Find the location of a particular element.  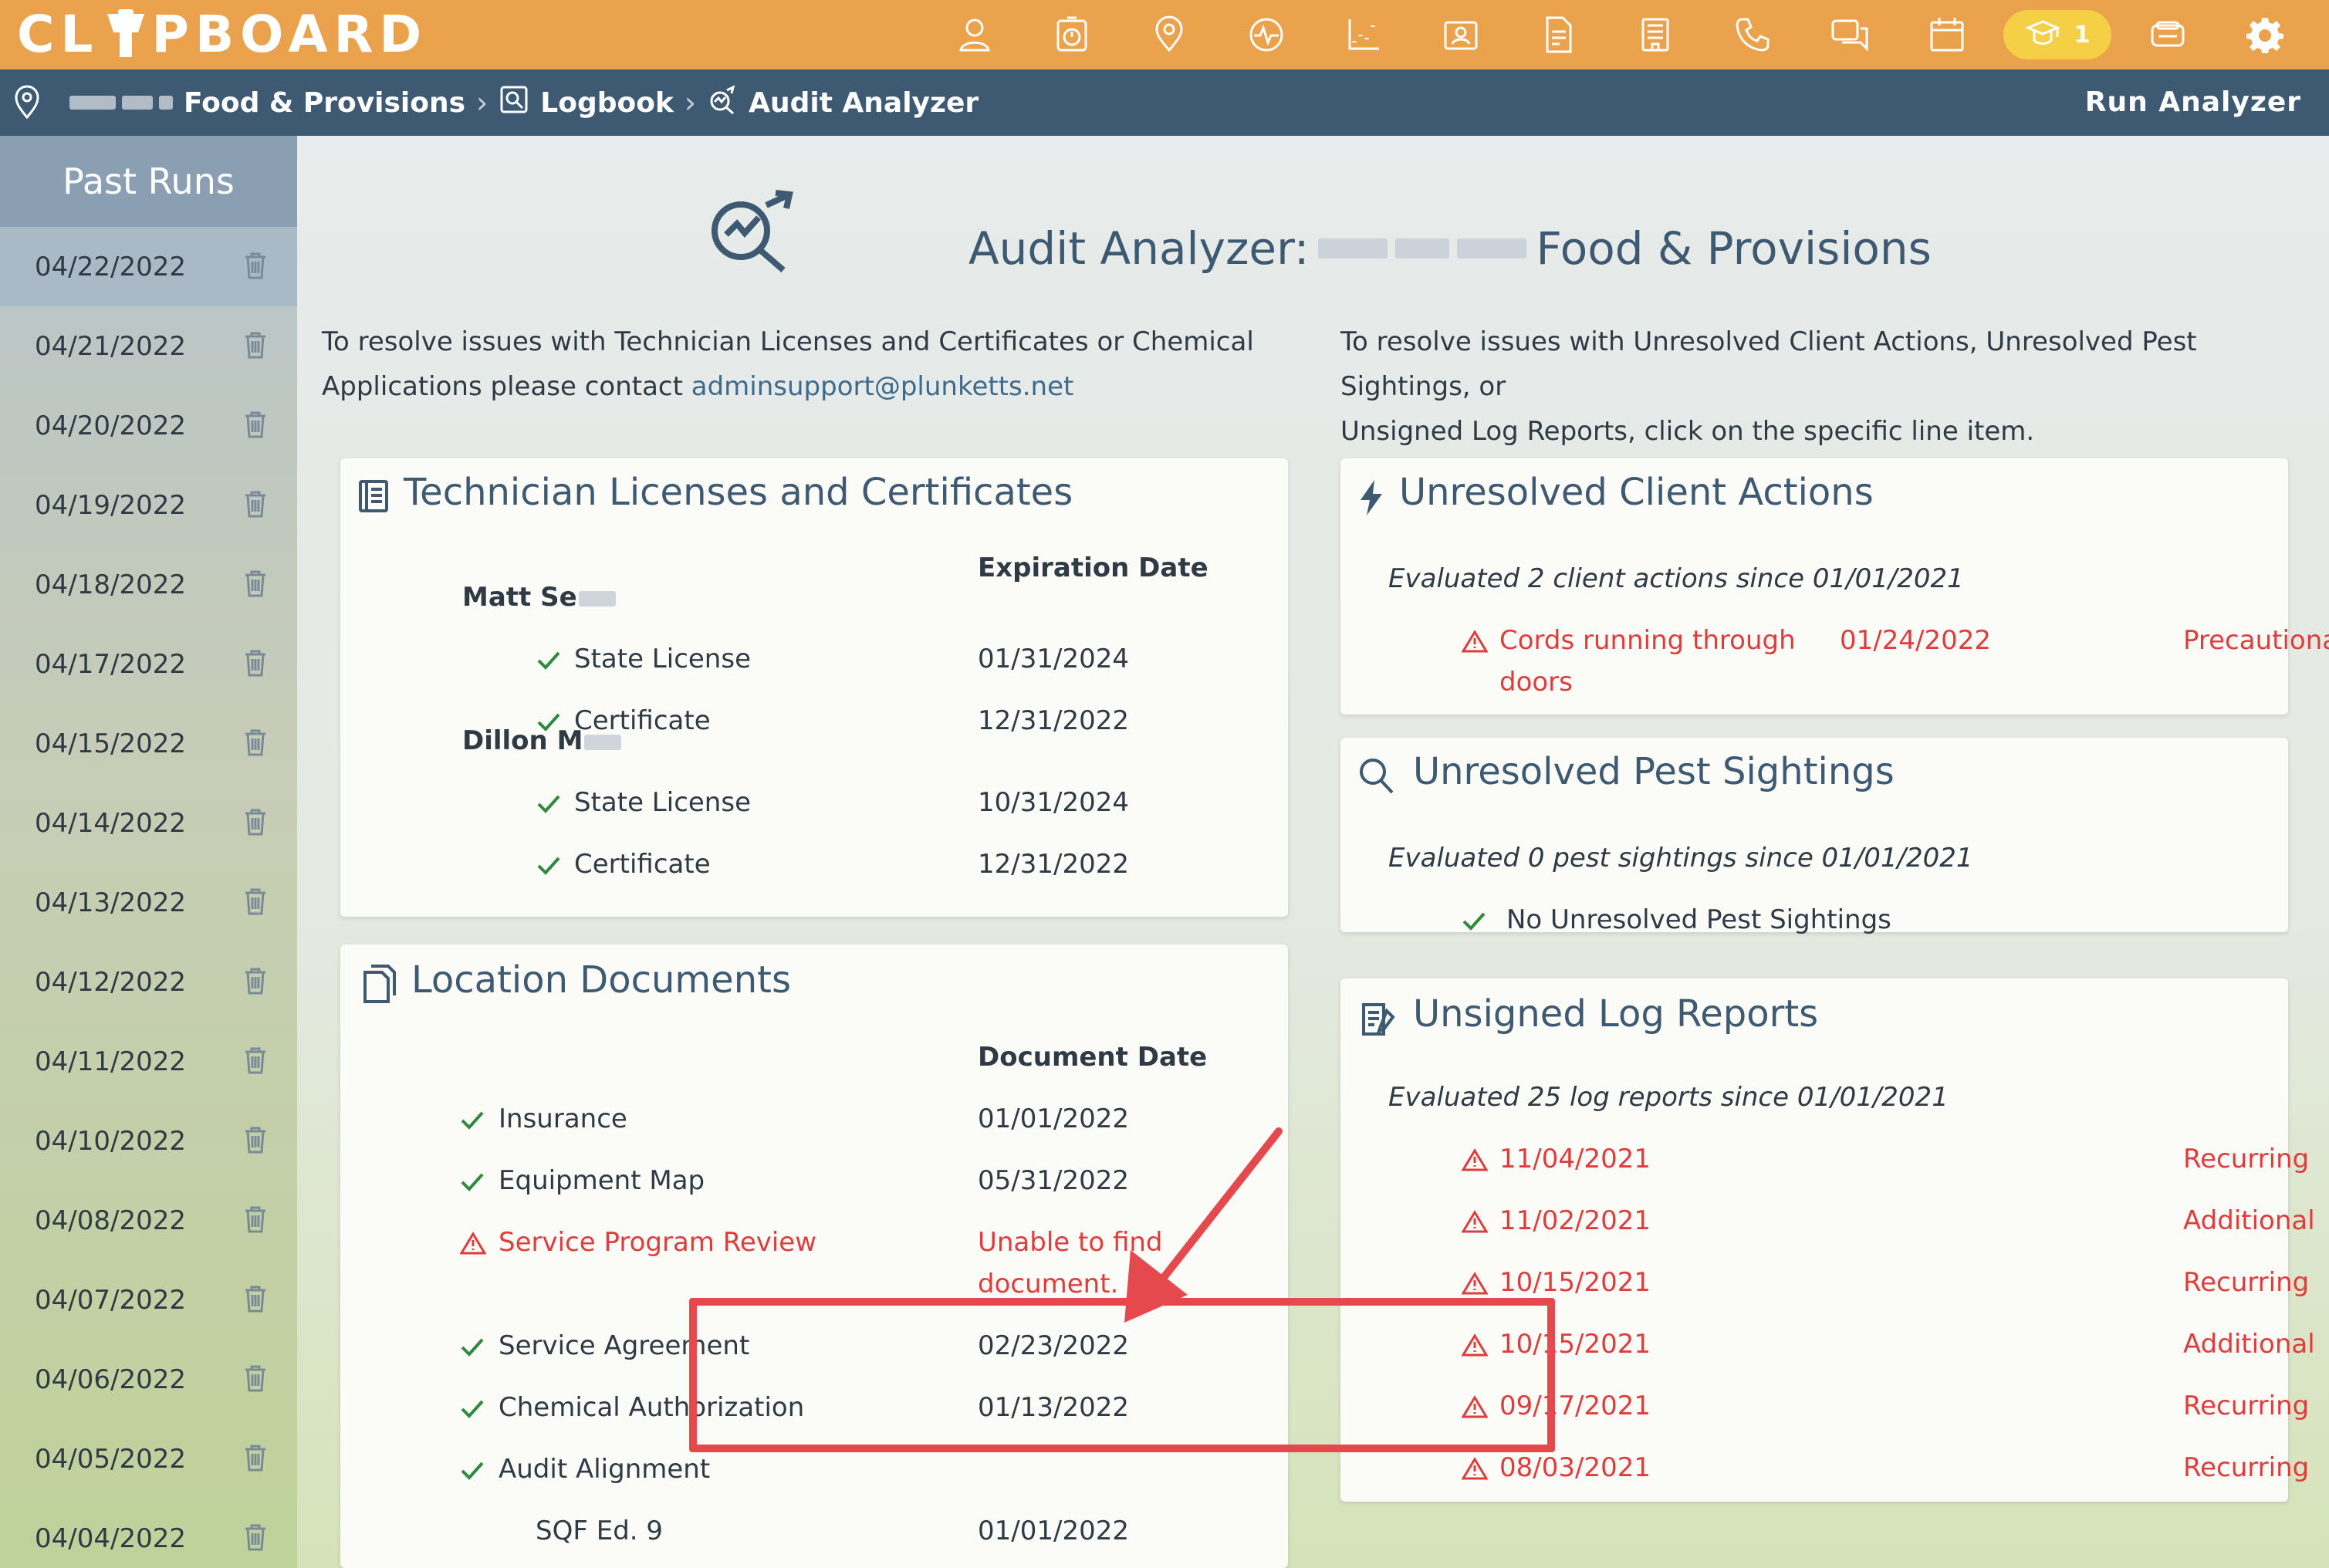

gear-icon is located at coordinates (2265, 34).